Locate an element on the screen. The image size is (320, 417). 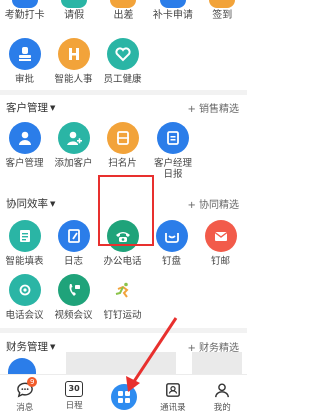
tab-label: 我的 is located at coordinates (222, 408).